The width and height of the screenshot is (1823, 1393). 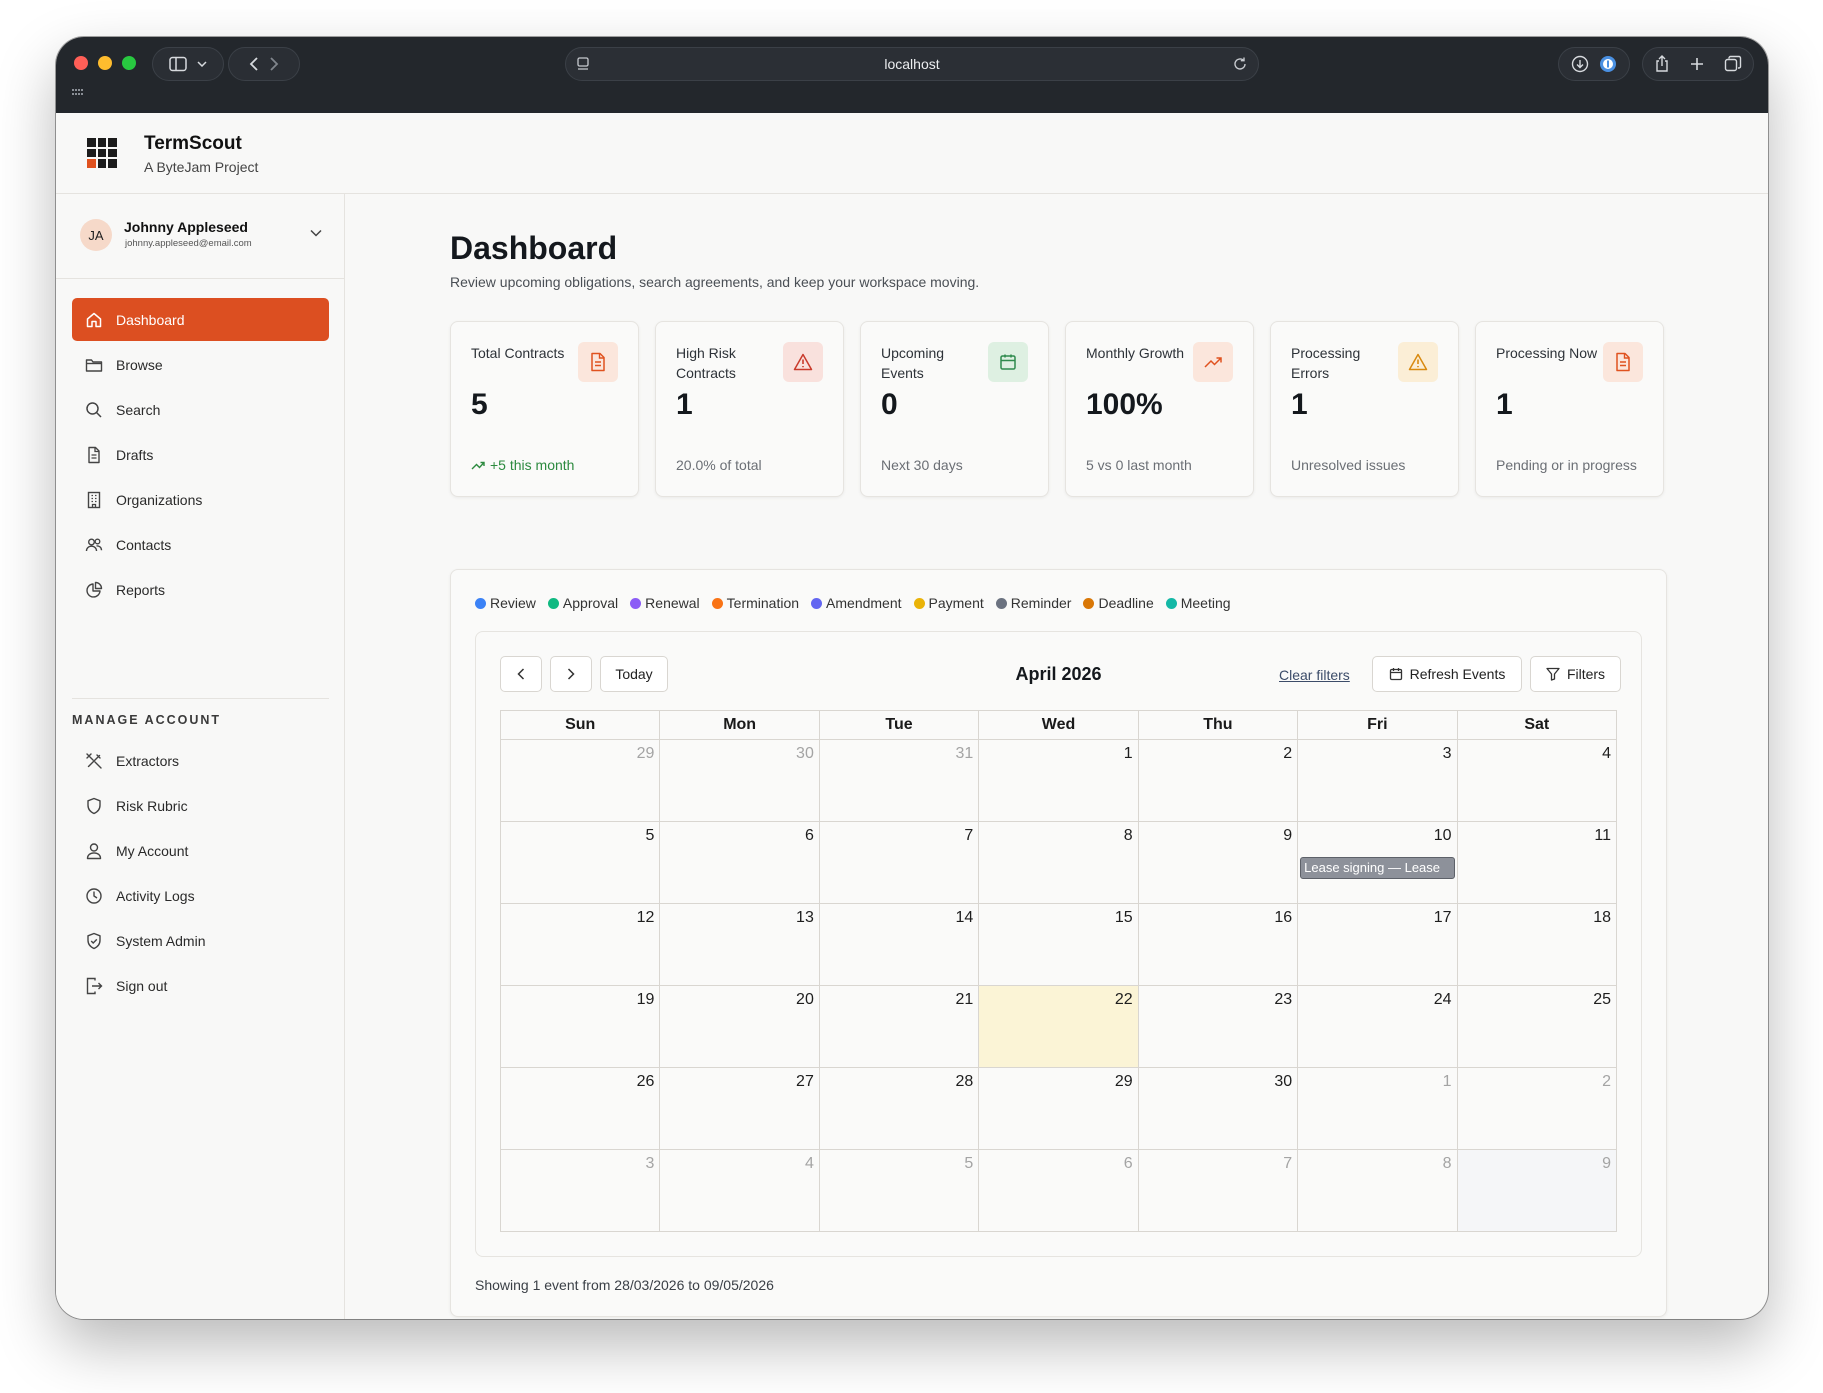 What do you see at coordinates (200, 544) in the screenshot?
I see `sidebar-item-contacts: Contacts` at bounding box center [200, 544].